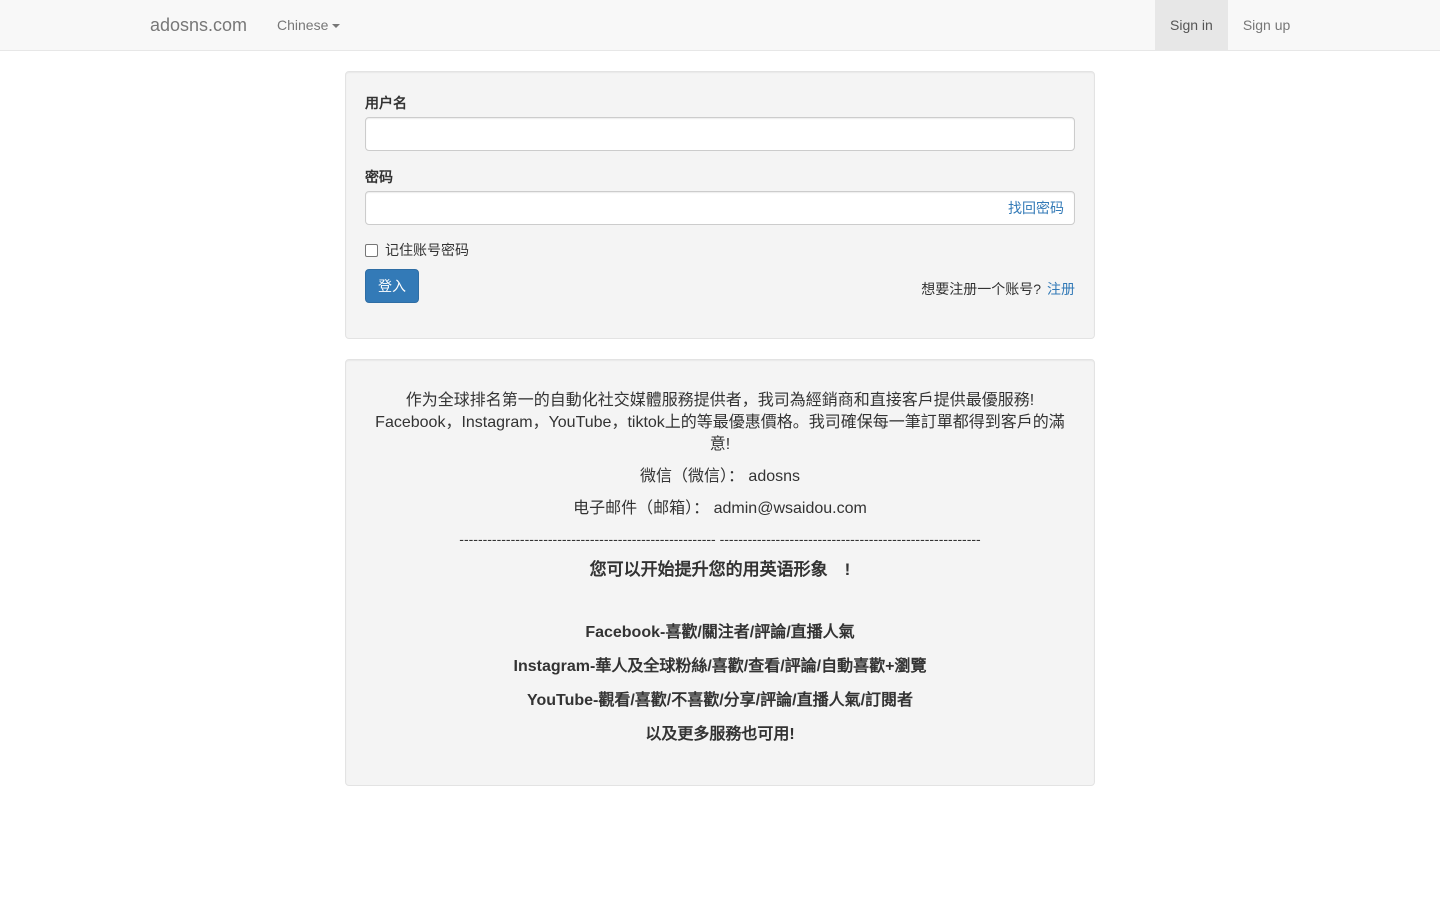  What do you see at coordinates (386, 103) in the screenshot?
I see `username-label: 用户名` at bounding box center [386, 103].